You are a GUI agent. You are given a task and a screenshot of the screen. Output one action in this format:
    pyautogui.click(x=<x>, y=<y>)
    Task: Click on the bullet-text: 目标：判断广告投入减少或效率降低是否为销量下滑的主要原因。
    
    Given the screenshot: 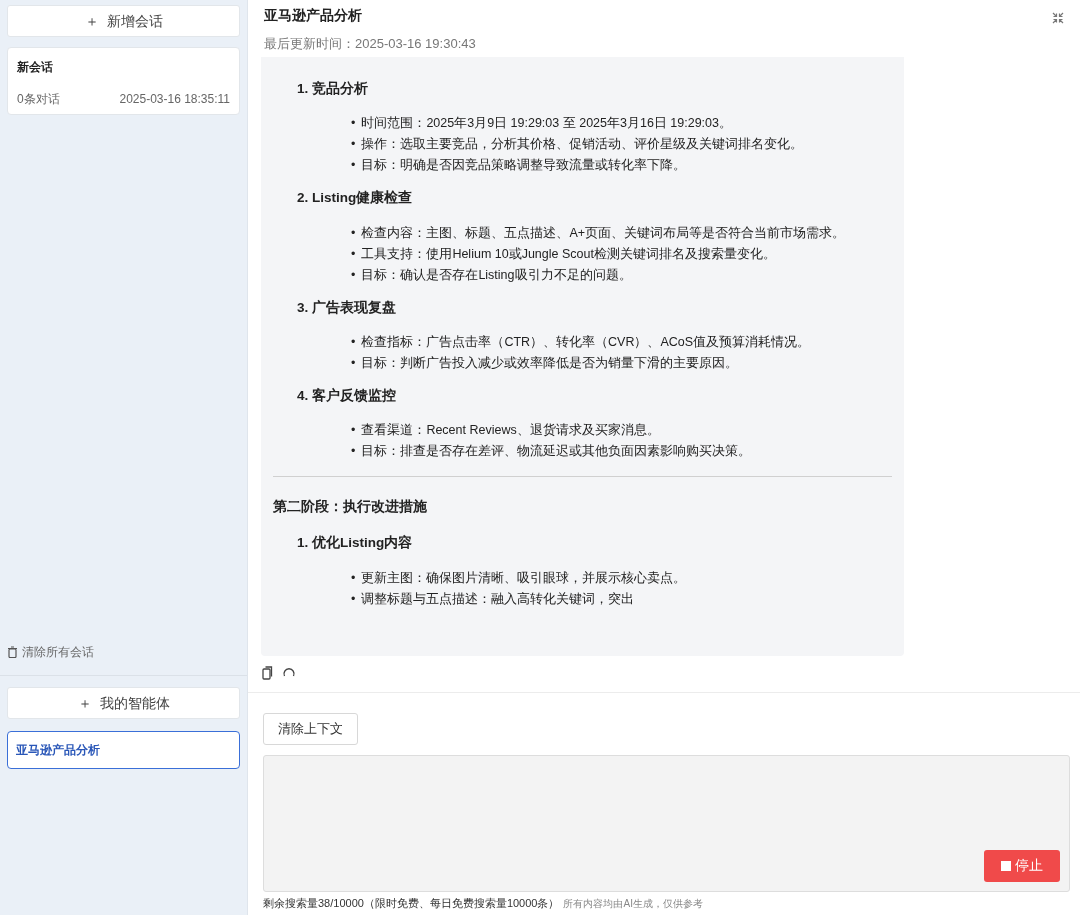 What is the action you would take?
    pyautogui.click(x=550, y=363)
    